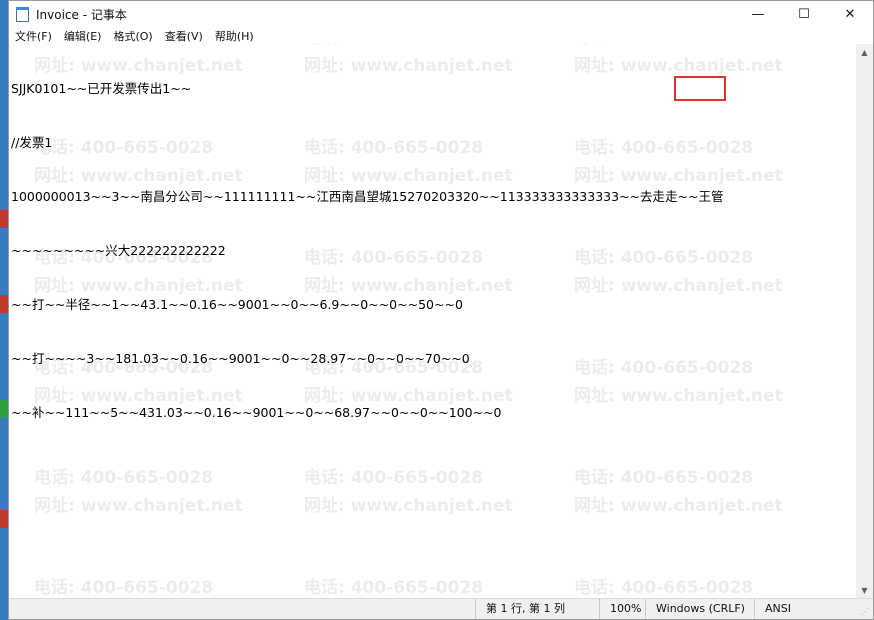 Image resolution: width=874 pixels, height=620 pixels. Describe the element at coordinates (234, 36) in the screenshot. I see `menu-help: 帮助(H)` at that location.